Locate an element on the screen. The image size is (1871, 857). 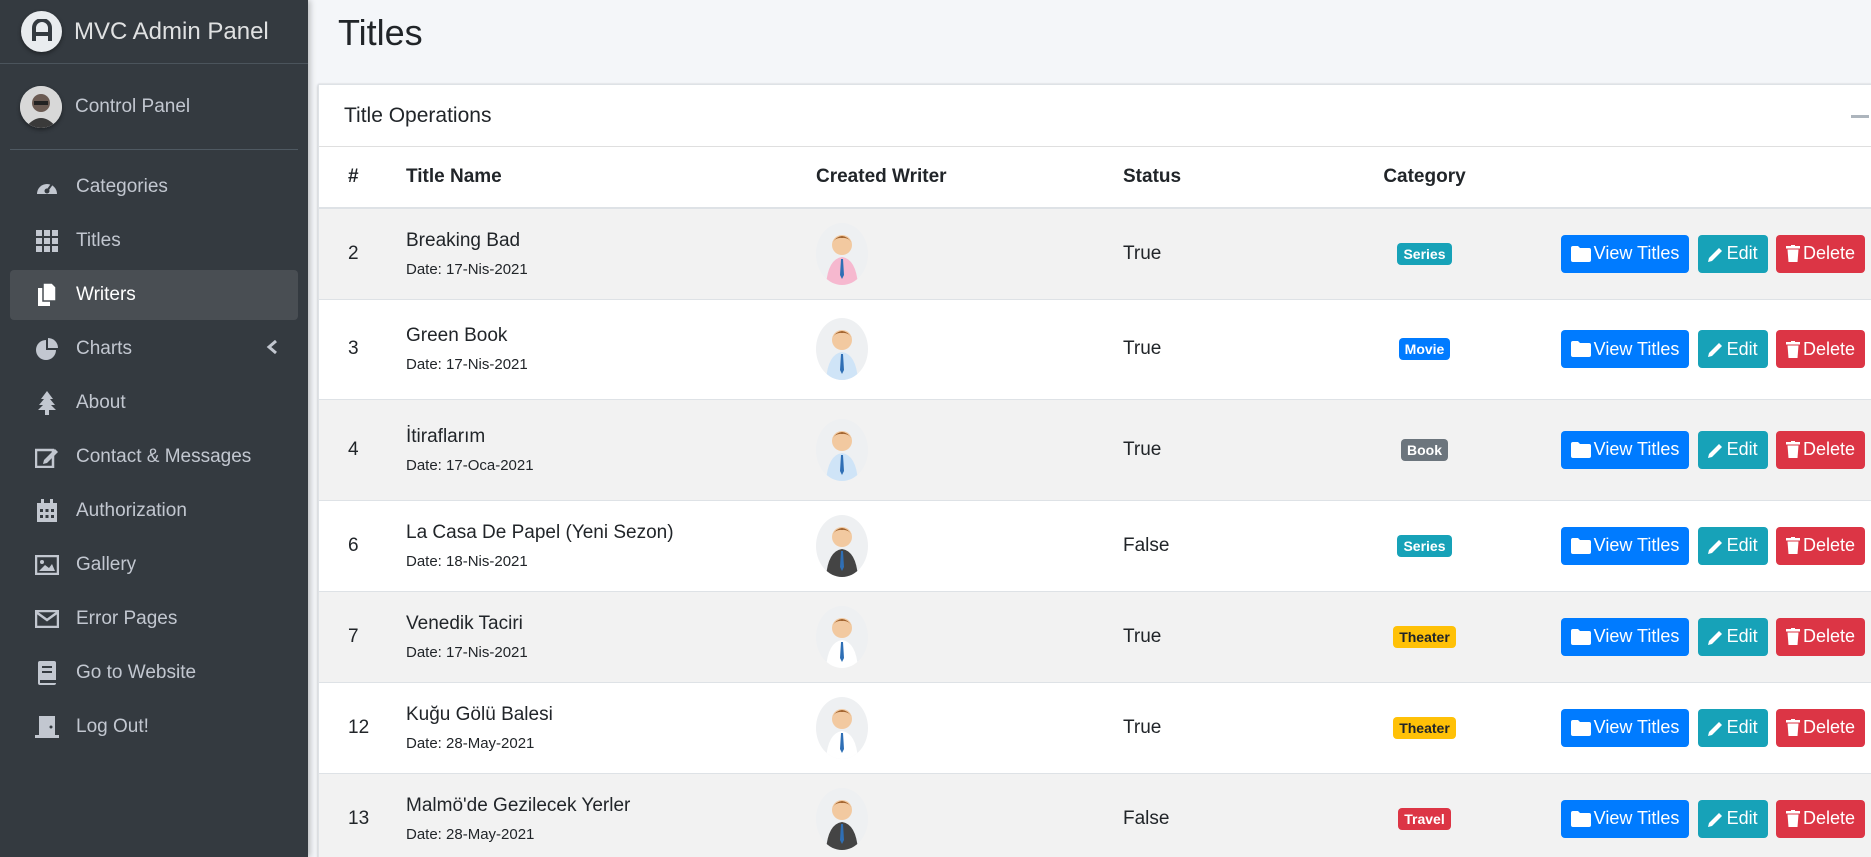
sidebar-item-label: Contact & Messages is located at coordinates (164, 456).